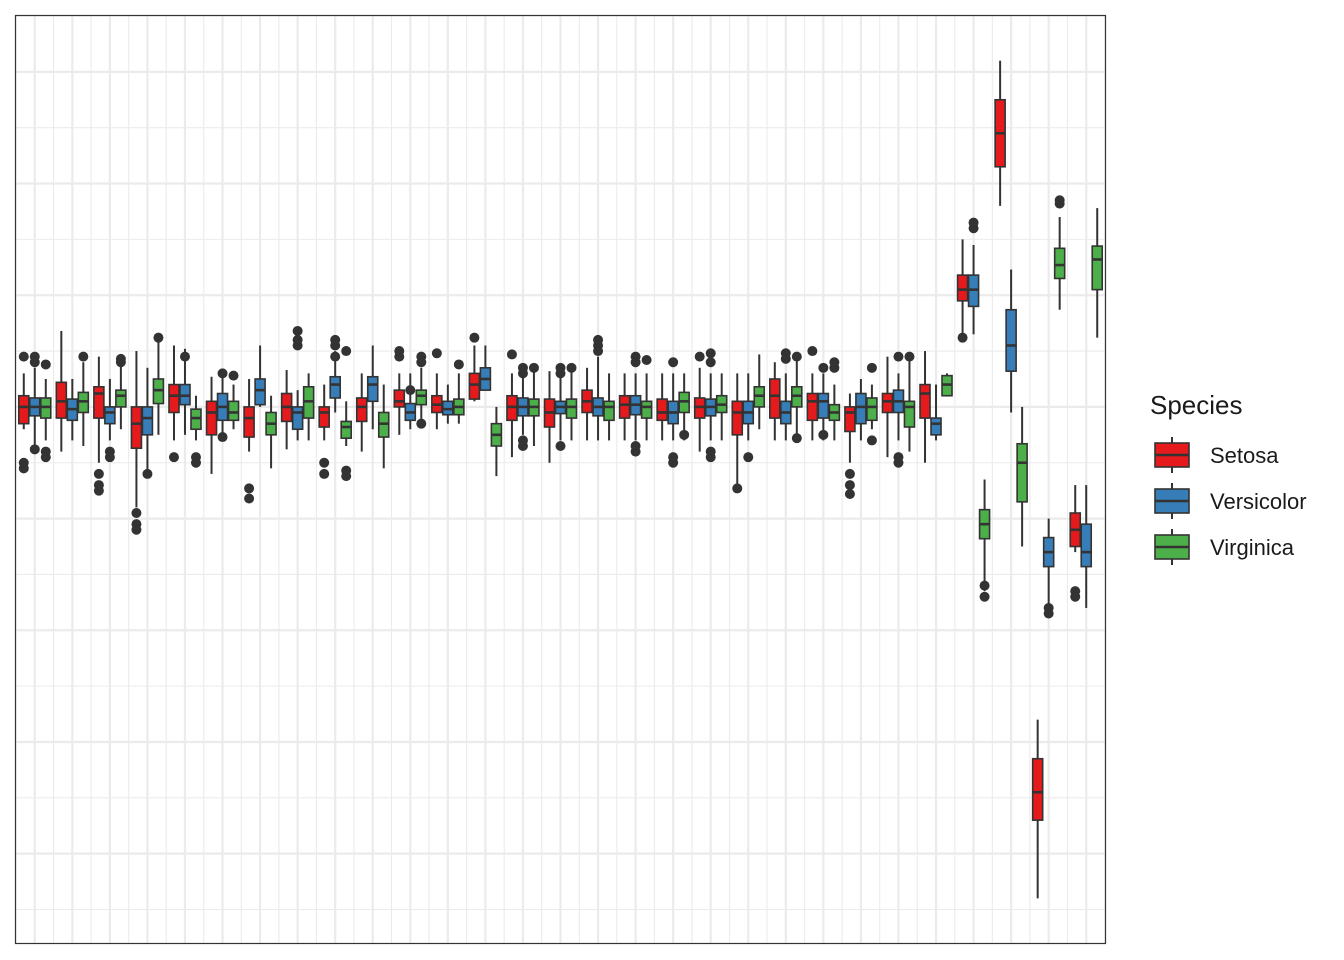  What do you see at coordinates (1196, 405) in the screenshot?
I see `legend-title: Species` at bounding box center [1196, 405].